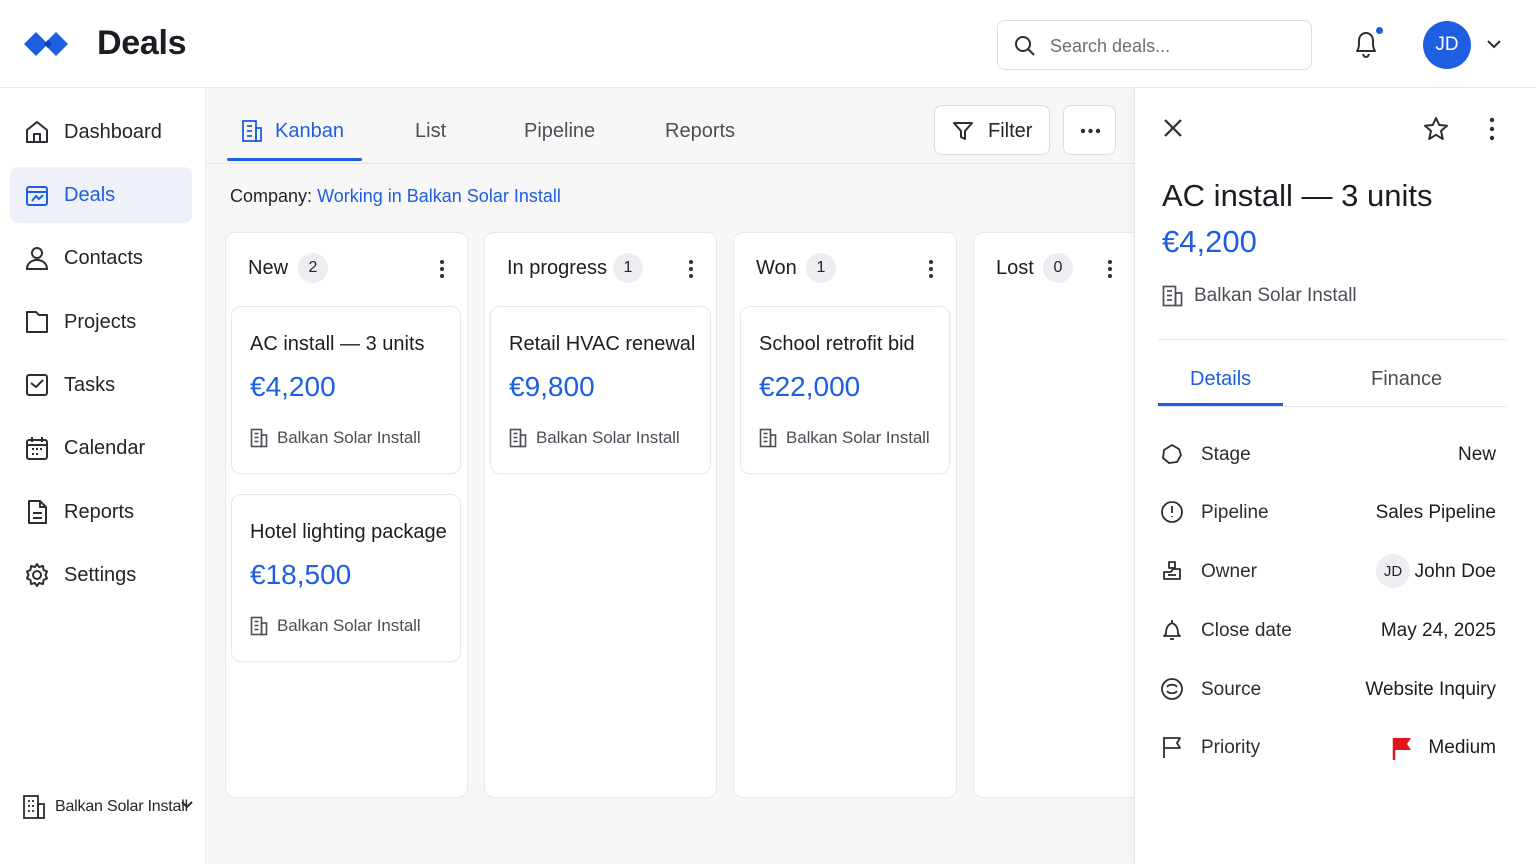 This screenshot has width=1536, height=864. I want to click on company-filter-link: Working in Balkan Solar Install, so click(439, 196).